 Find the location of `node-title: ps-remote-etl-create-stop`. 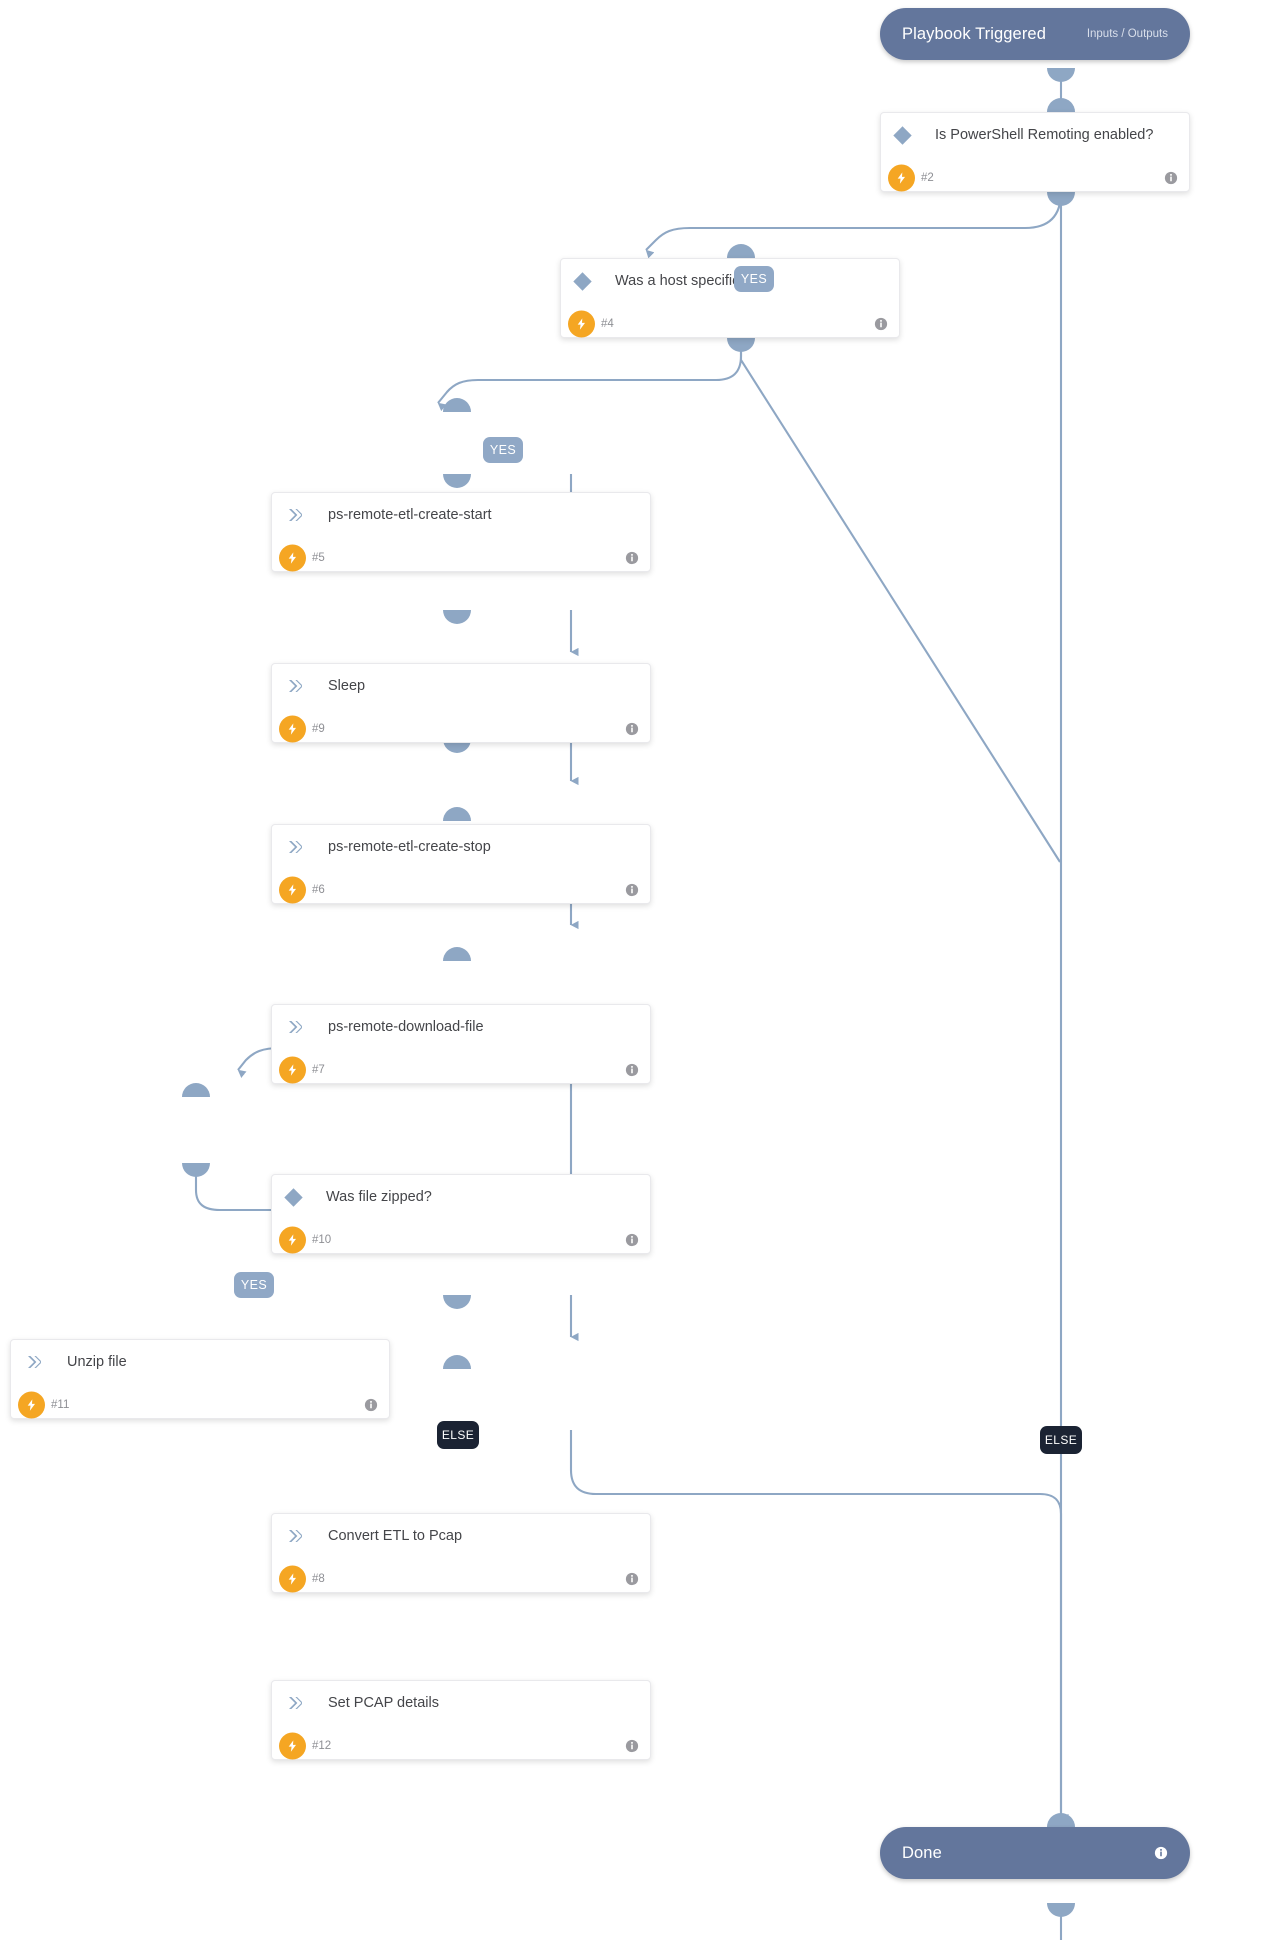

node-title: ps-remote-etl-create-stop is located at coordinates (409, 847).